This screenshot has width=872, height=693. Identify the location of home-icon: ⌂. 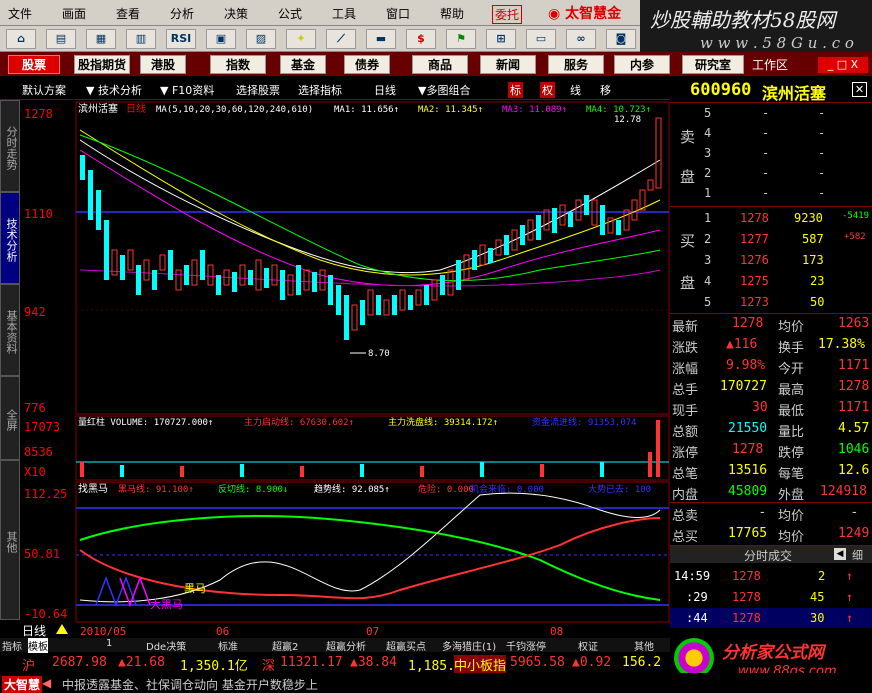
(21, 39).